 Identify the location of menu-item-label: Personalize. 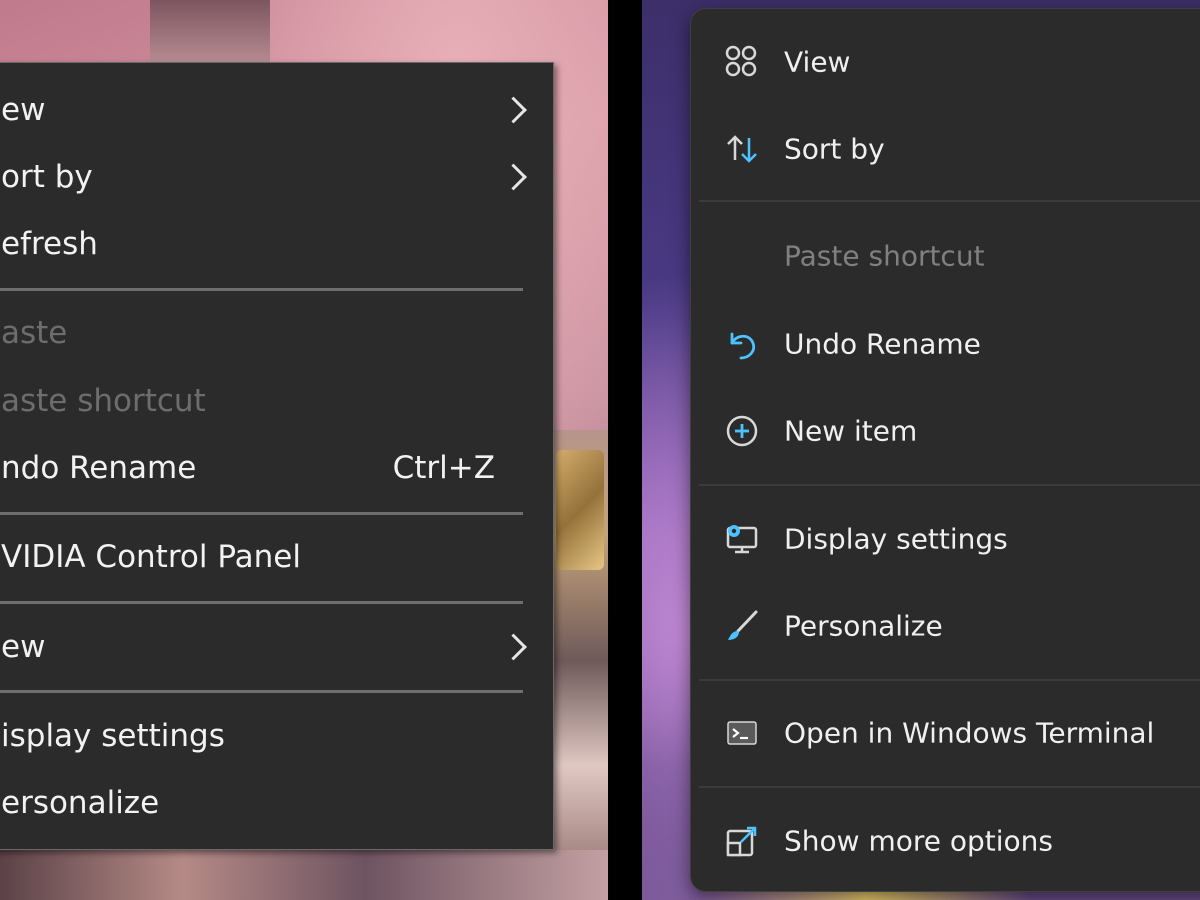
(863, 626).